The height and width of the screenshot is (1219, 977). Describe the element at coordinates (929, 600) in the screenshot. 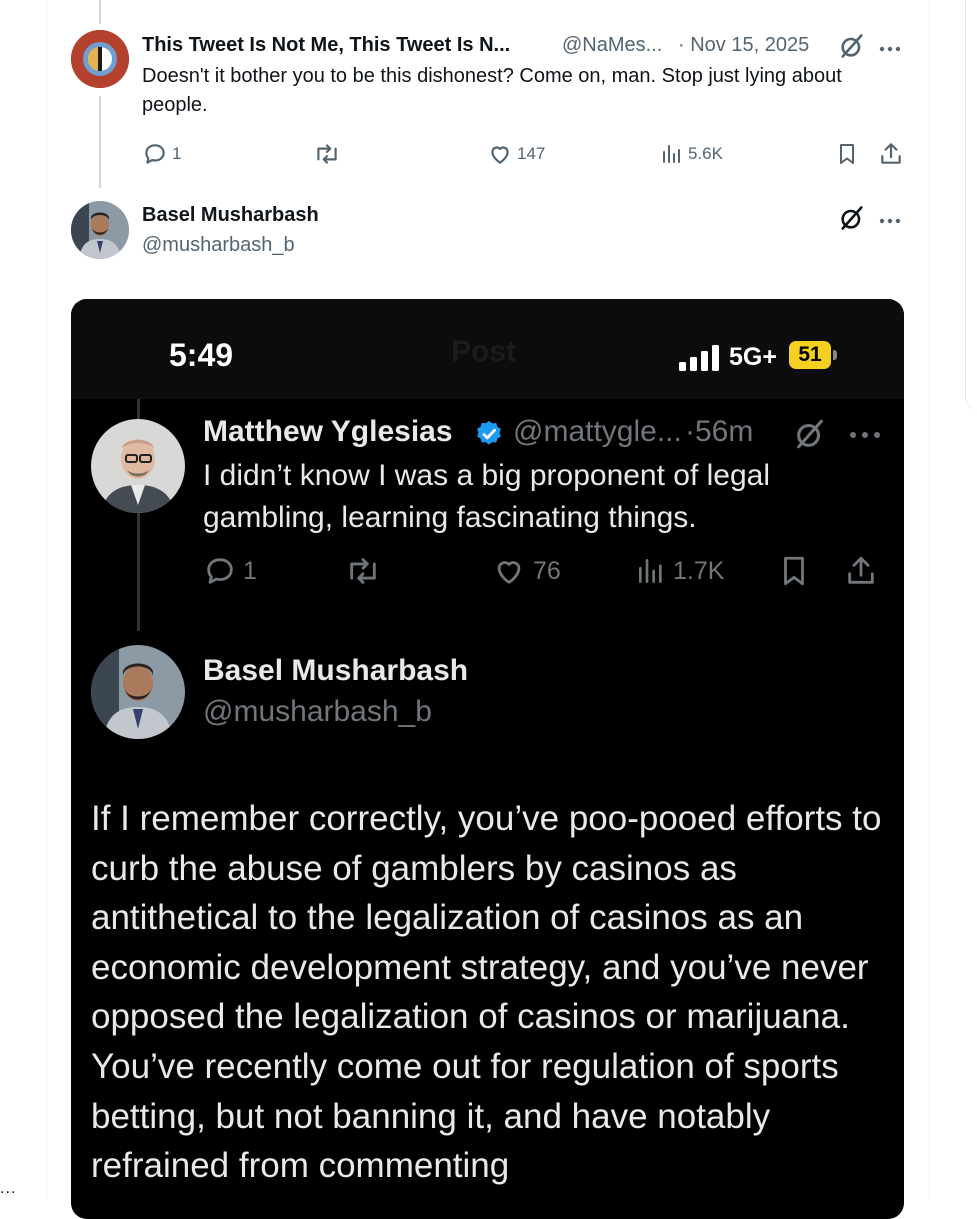

I see `timeline-right-border` at that location.